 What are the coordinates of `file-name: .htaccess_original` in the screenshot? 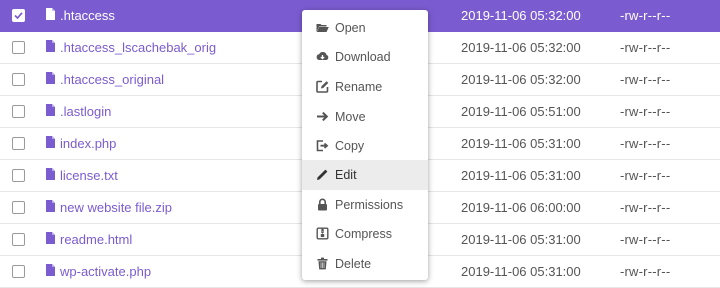 It's located at (112, 79).